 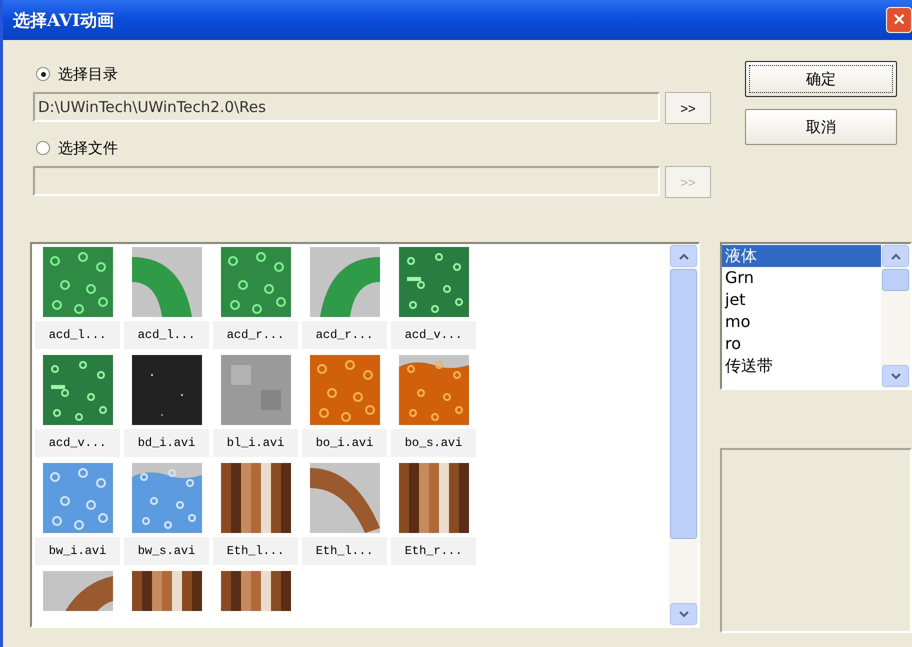 What do you see at coordinates (77, 551) in the screenshot?
I see `file-name: bw_i.avi` at bounding box center [77, 551].